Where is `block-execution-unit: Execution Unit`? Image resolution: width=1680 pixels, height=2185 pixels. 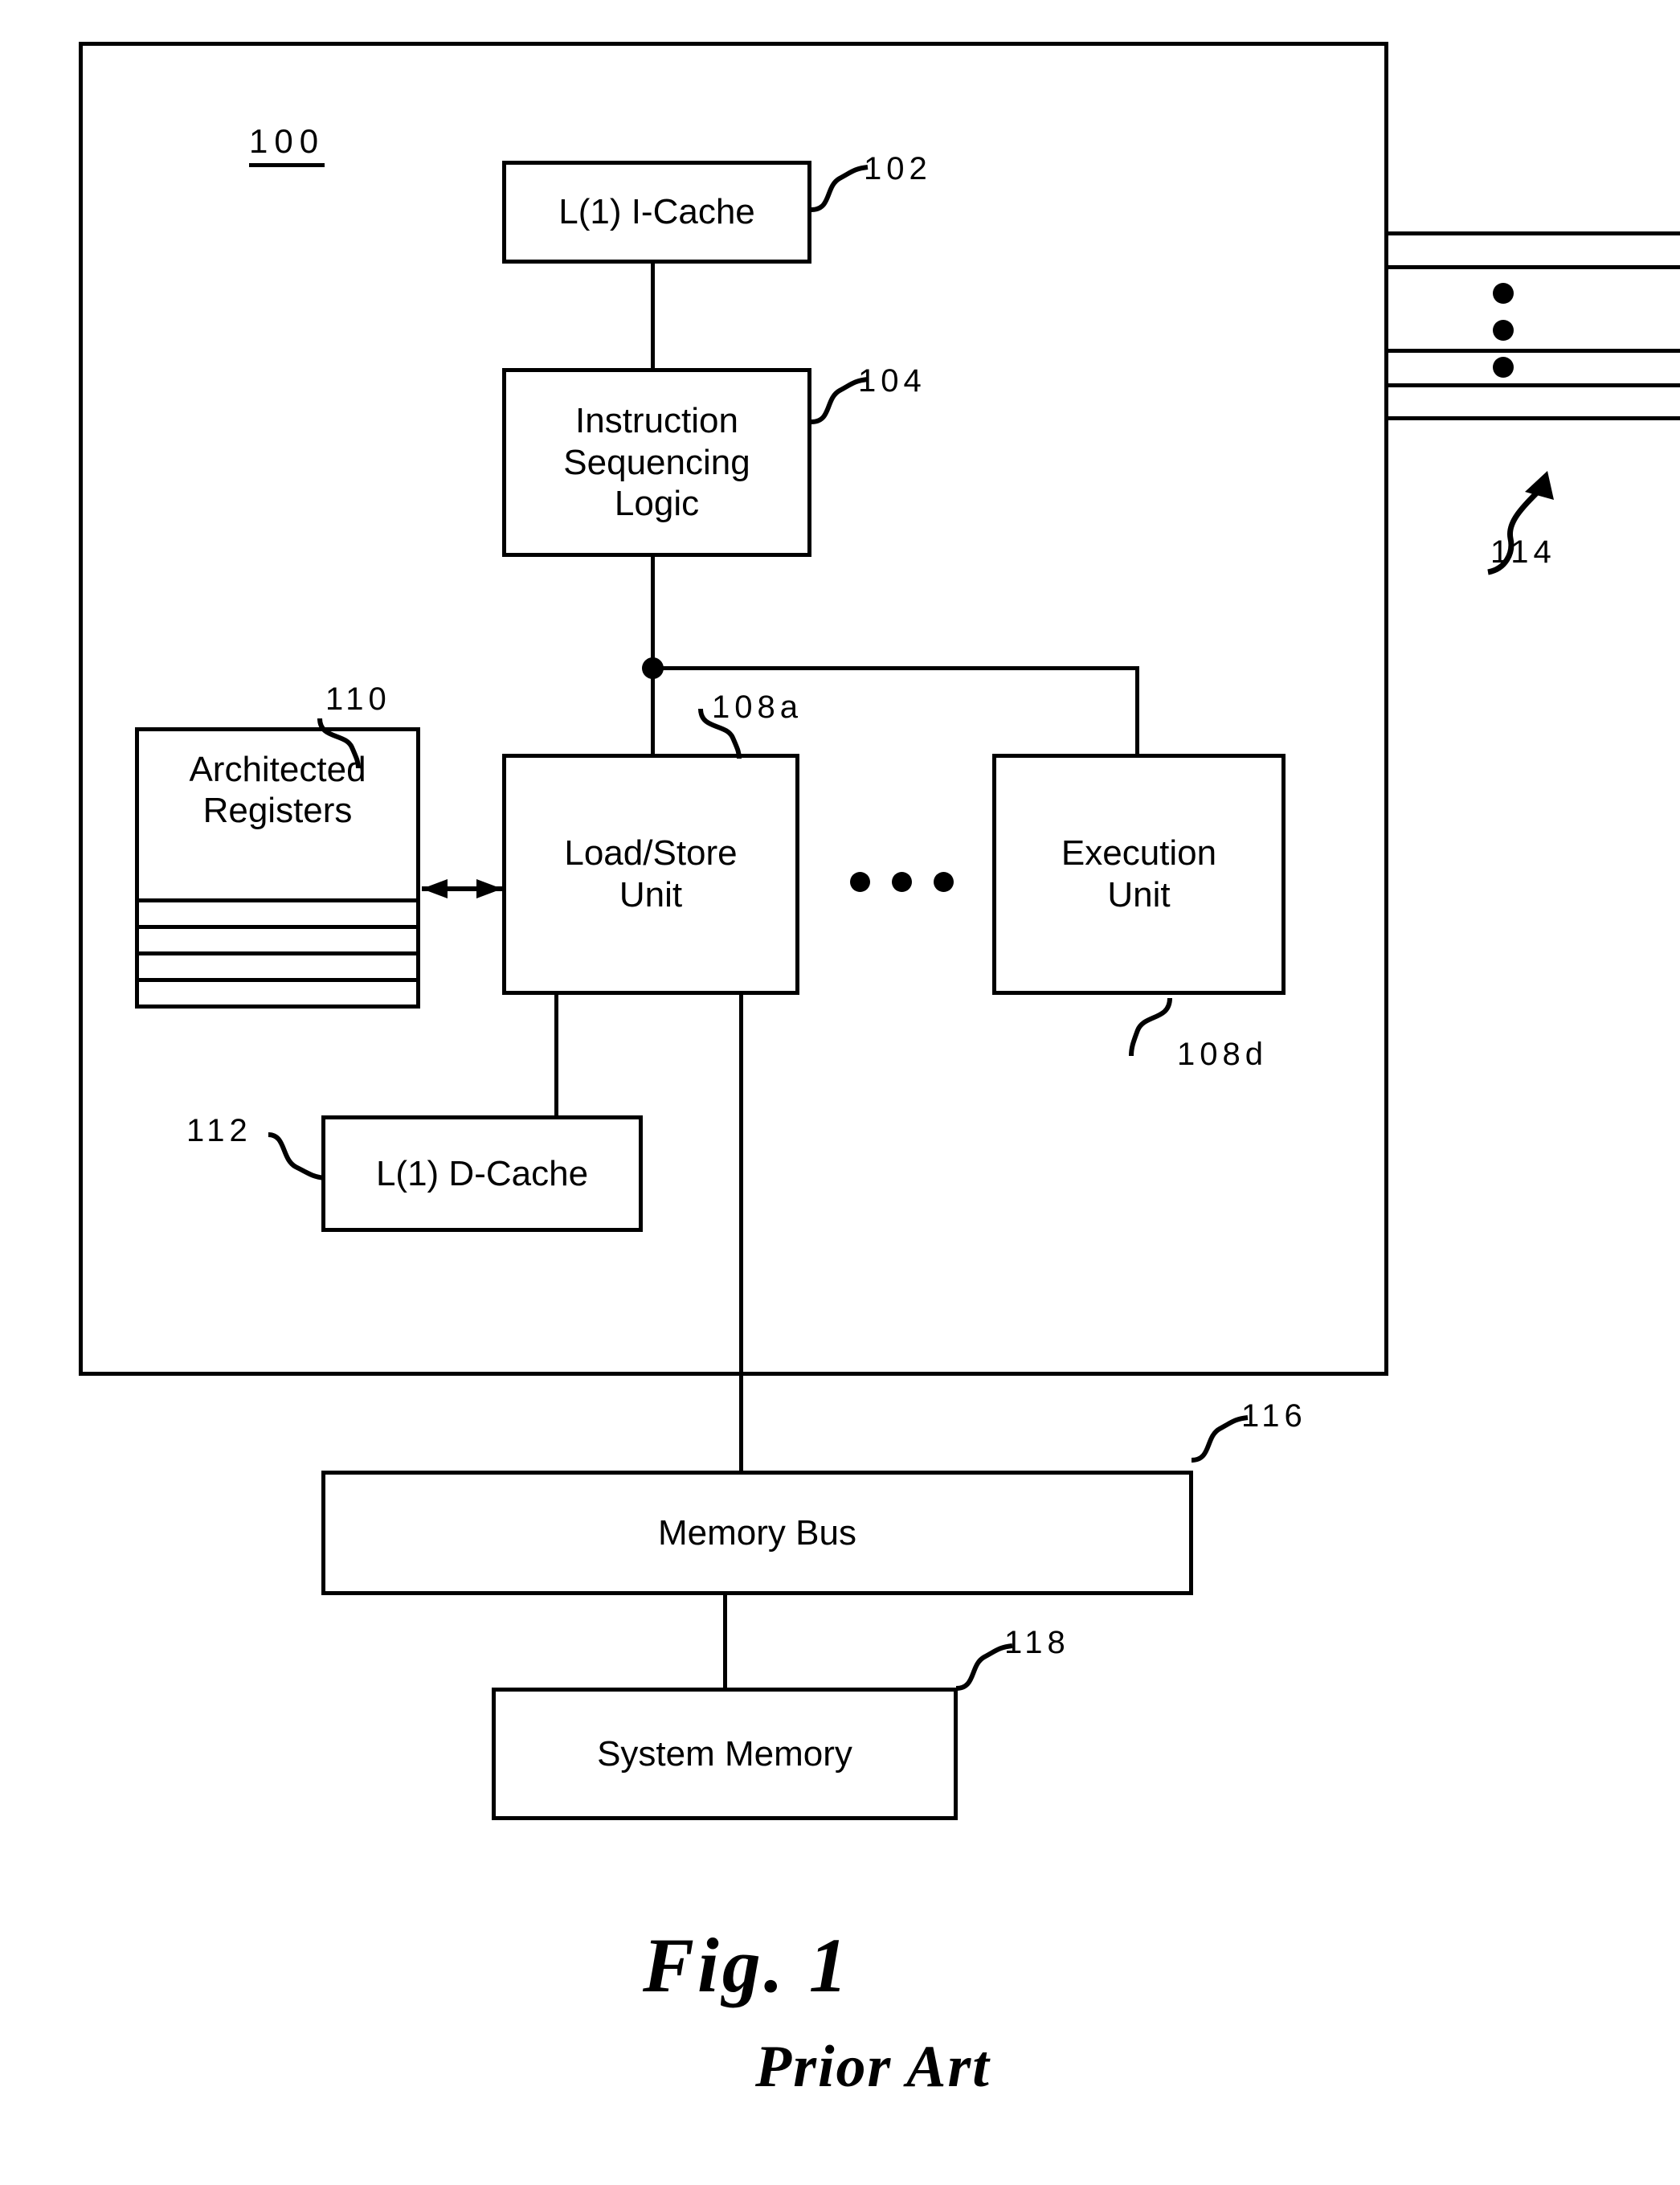 block-execution-unit: Execution Unit is located at coordinates (1139, 874).